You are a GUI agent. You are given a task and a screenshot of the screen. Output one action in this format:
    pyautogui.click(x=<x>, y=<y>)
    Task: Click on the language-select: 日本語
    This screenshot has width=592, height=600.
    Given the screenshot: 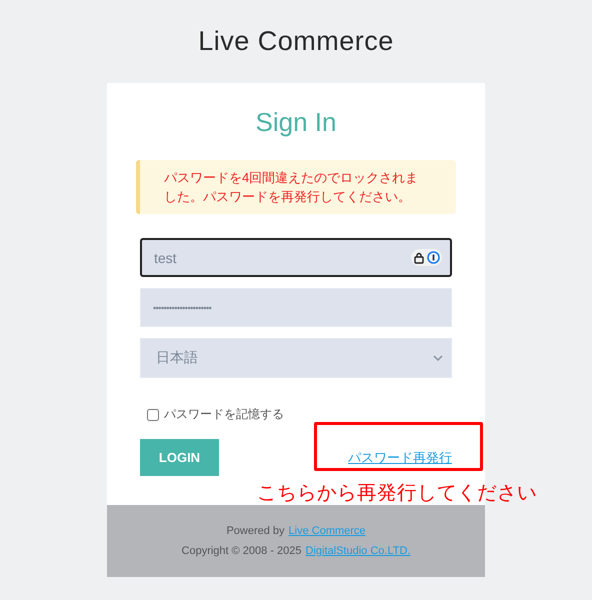 What is the action you would take?
    pyautogui.click(x=296, y=358)
    